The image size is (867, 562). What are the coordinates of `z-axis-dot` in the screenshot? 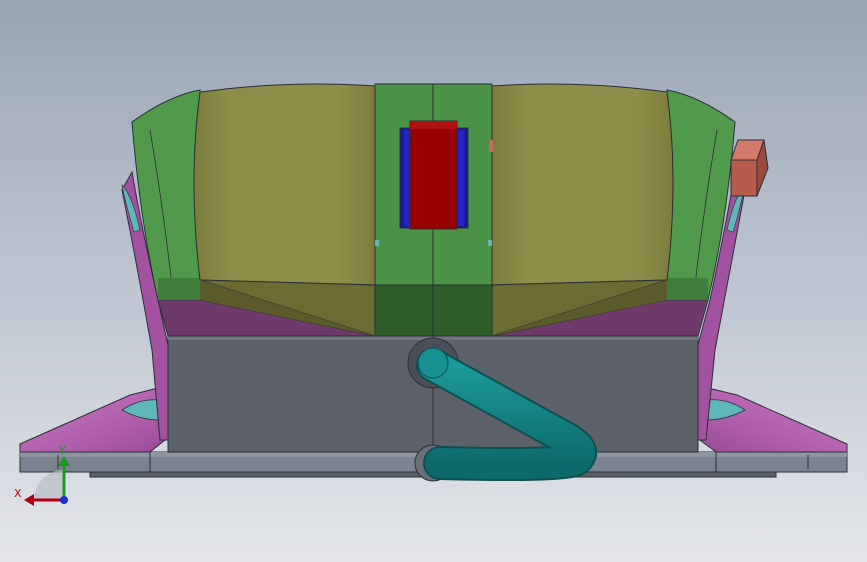 It's located at (64, 500).